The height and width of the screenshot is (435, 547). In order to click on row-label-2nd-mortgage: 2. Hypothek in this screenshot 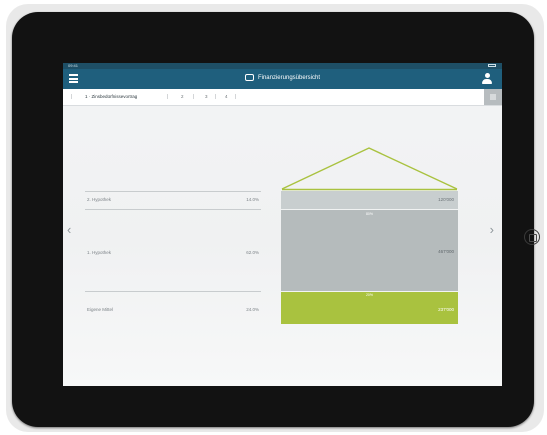, I will do `click(99, 199)`.